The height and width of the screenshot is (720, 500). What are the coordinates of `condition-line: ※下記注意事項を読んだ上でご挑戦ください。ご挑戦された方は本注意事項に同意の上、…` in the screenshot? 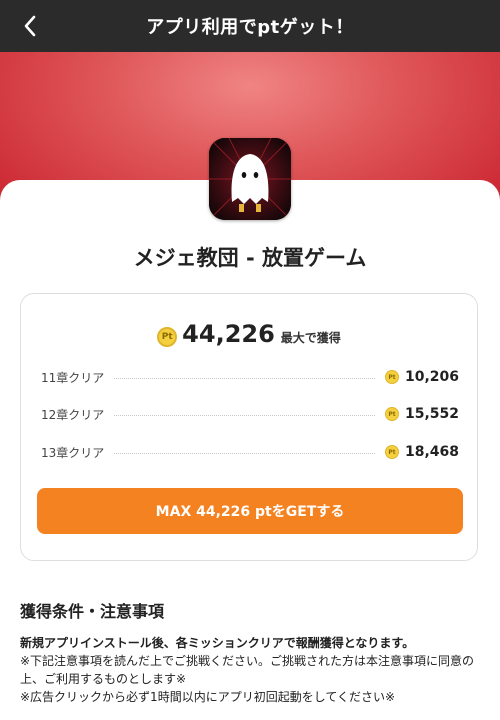 It's located at (247, 670).